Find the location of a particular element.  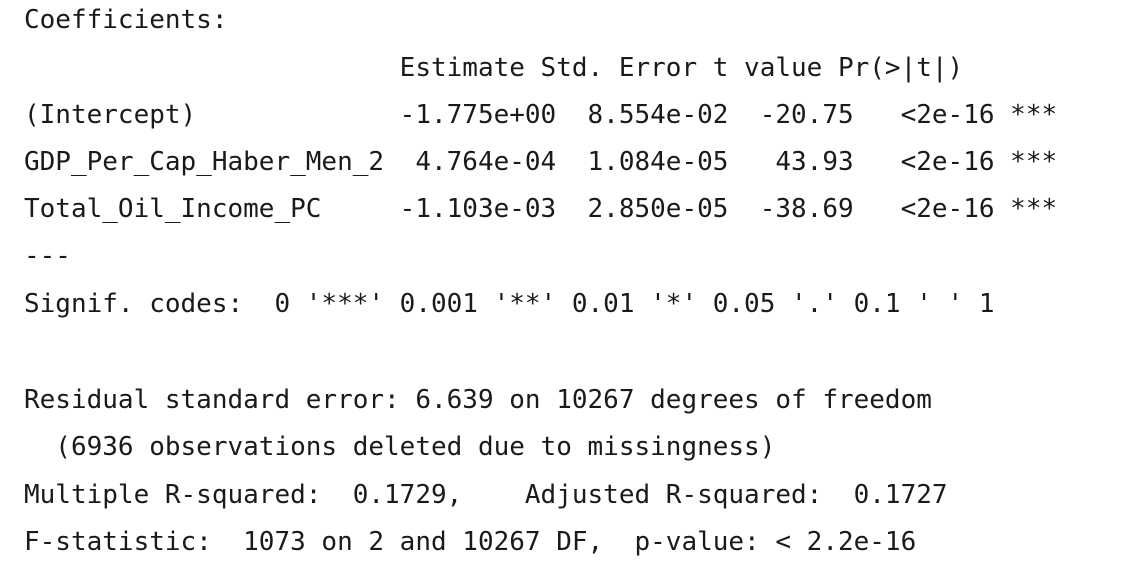

coefficients-heading: Coefficients: is located at coordinates (126, 20).